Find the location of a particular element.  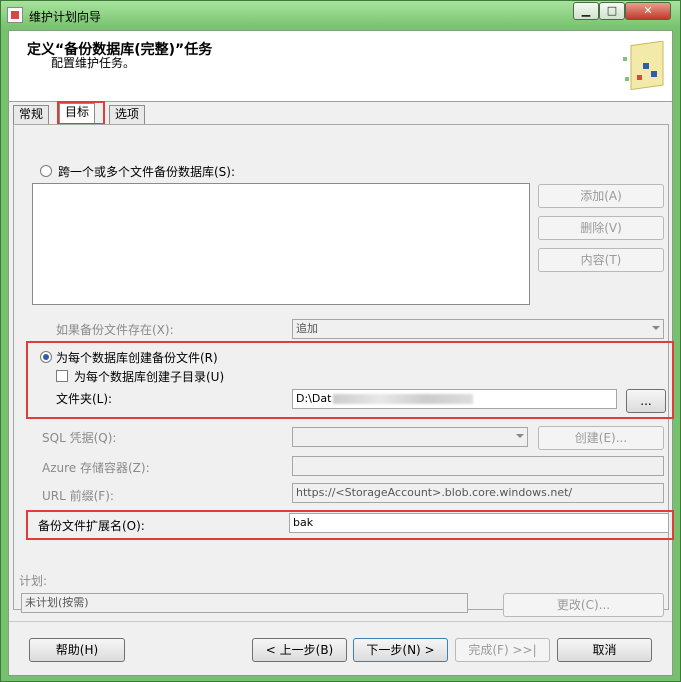

maximize-button: □ is located at coordinates (612, 11).